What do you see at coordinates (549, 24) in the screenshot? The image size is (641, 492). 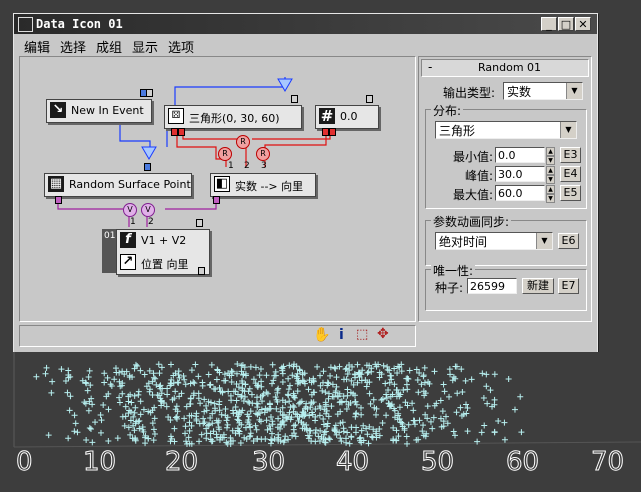 I see `minimize-button: _` at bounding box center [549, 24].